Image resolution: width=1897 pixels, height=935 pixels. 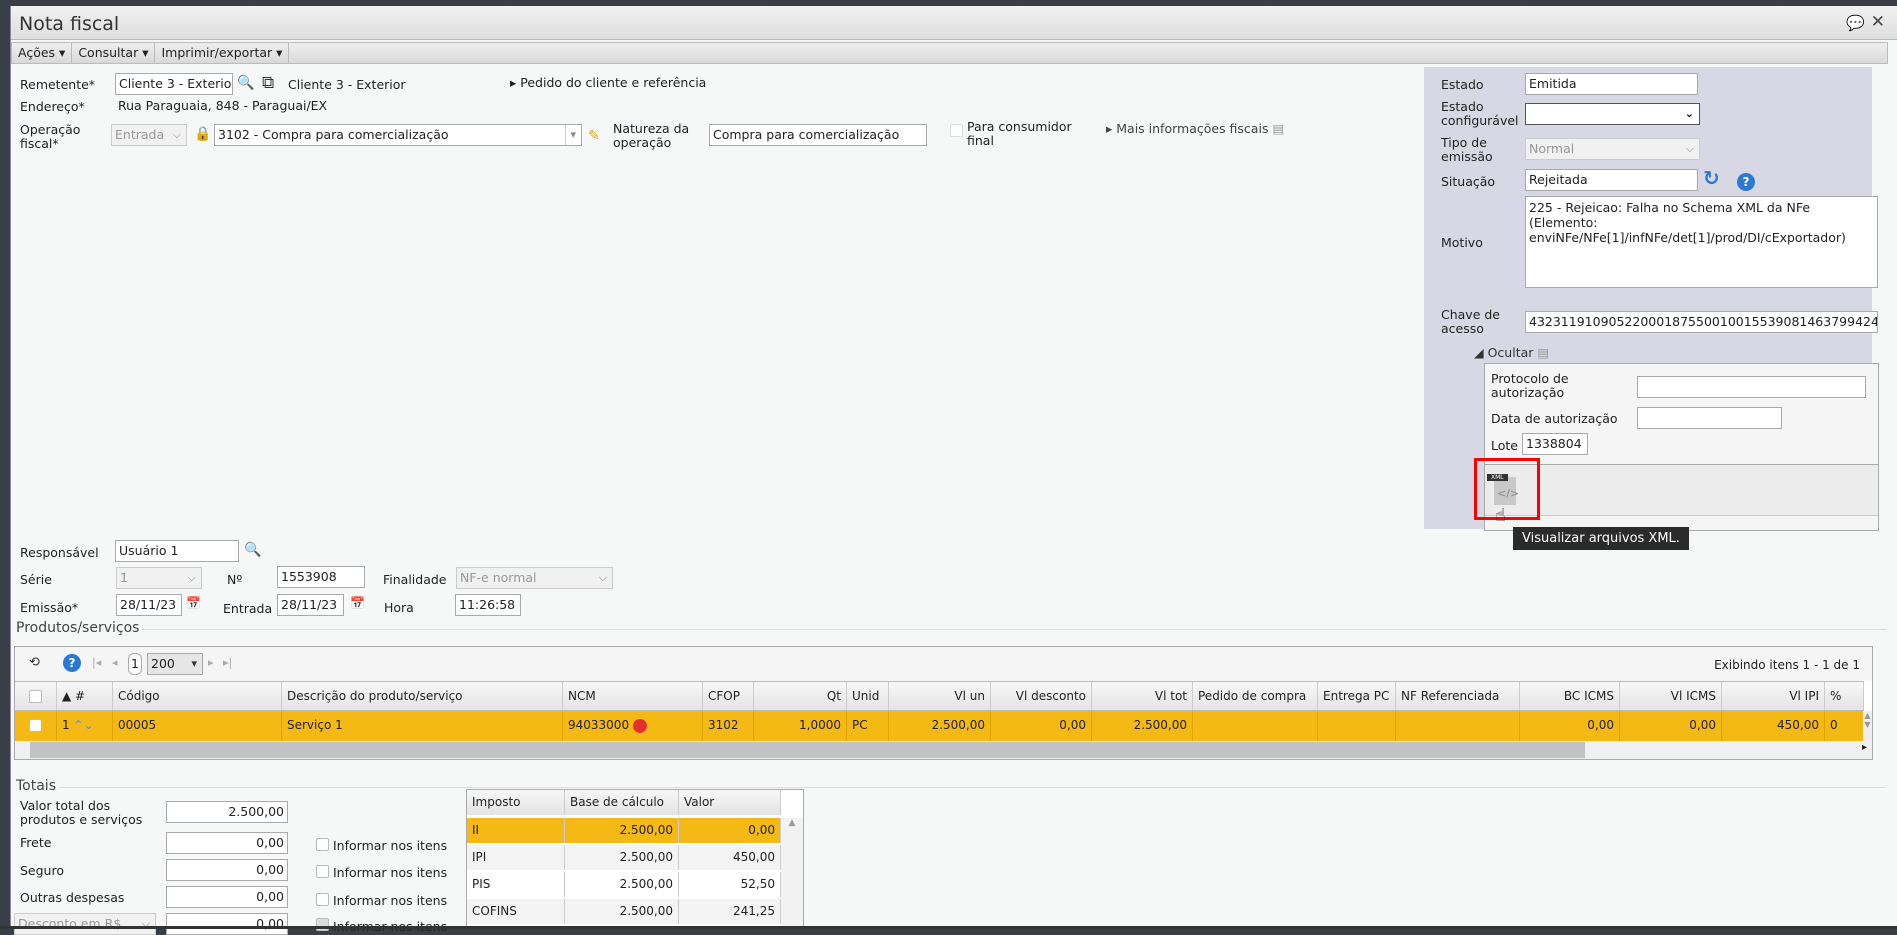 I want to click on emissao-input: 28/11/23, so click(x=149, y=605).